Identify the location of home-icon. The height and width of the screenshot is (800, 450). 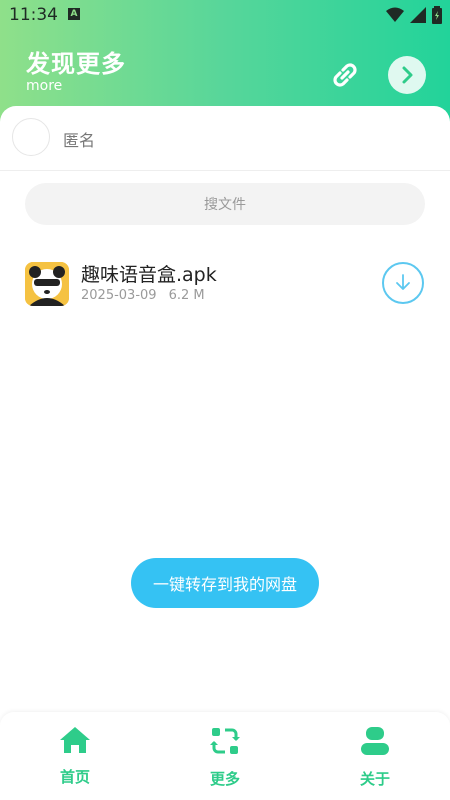
(75, 740).